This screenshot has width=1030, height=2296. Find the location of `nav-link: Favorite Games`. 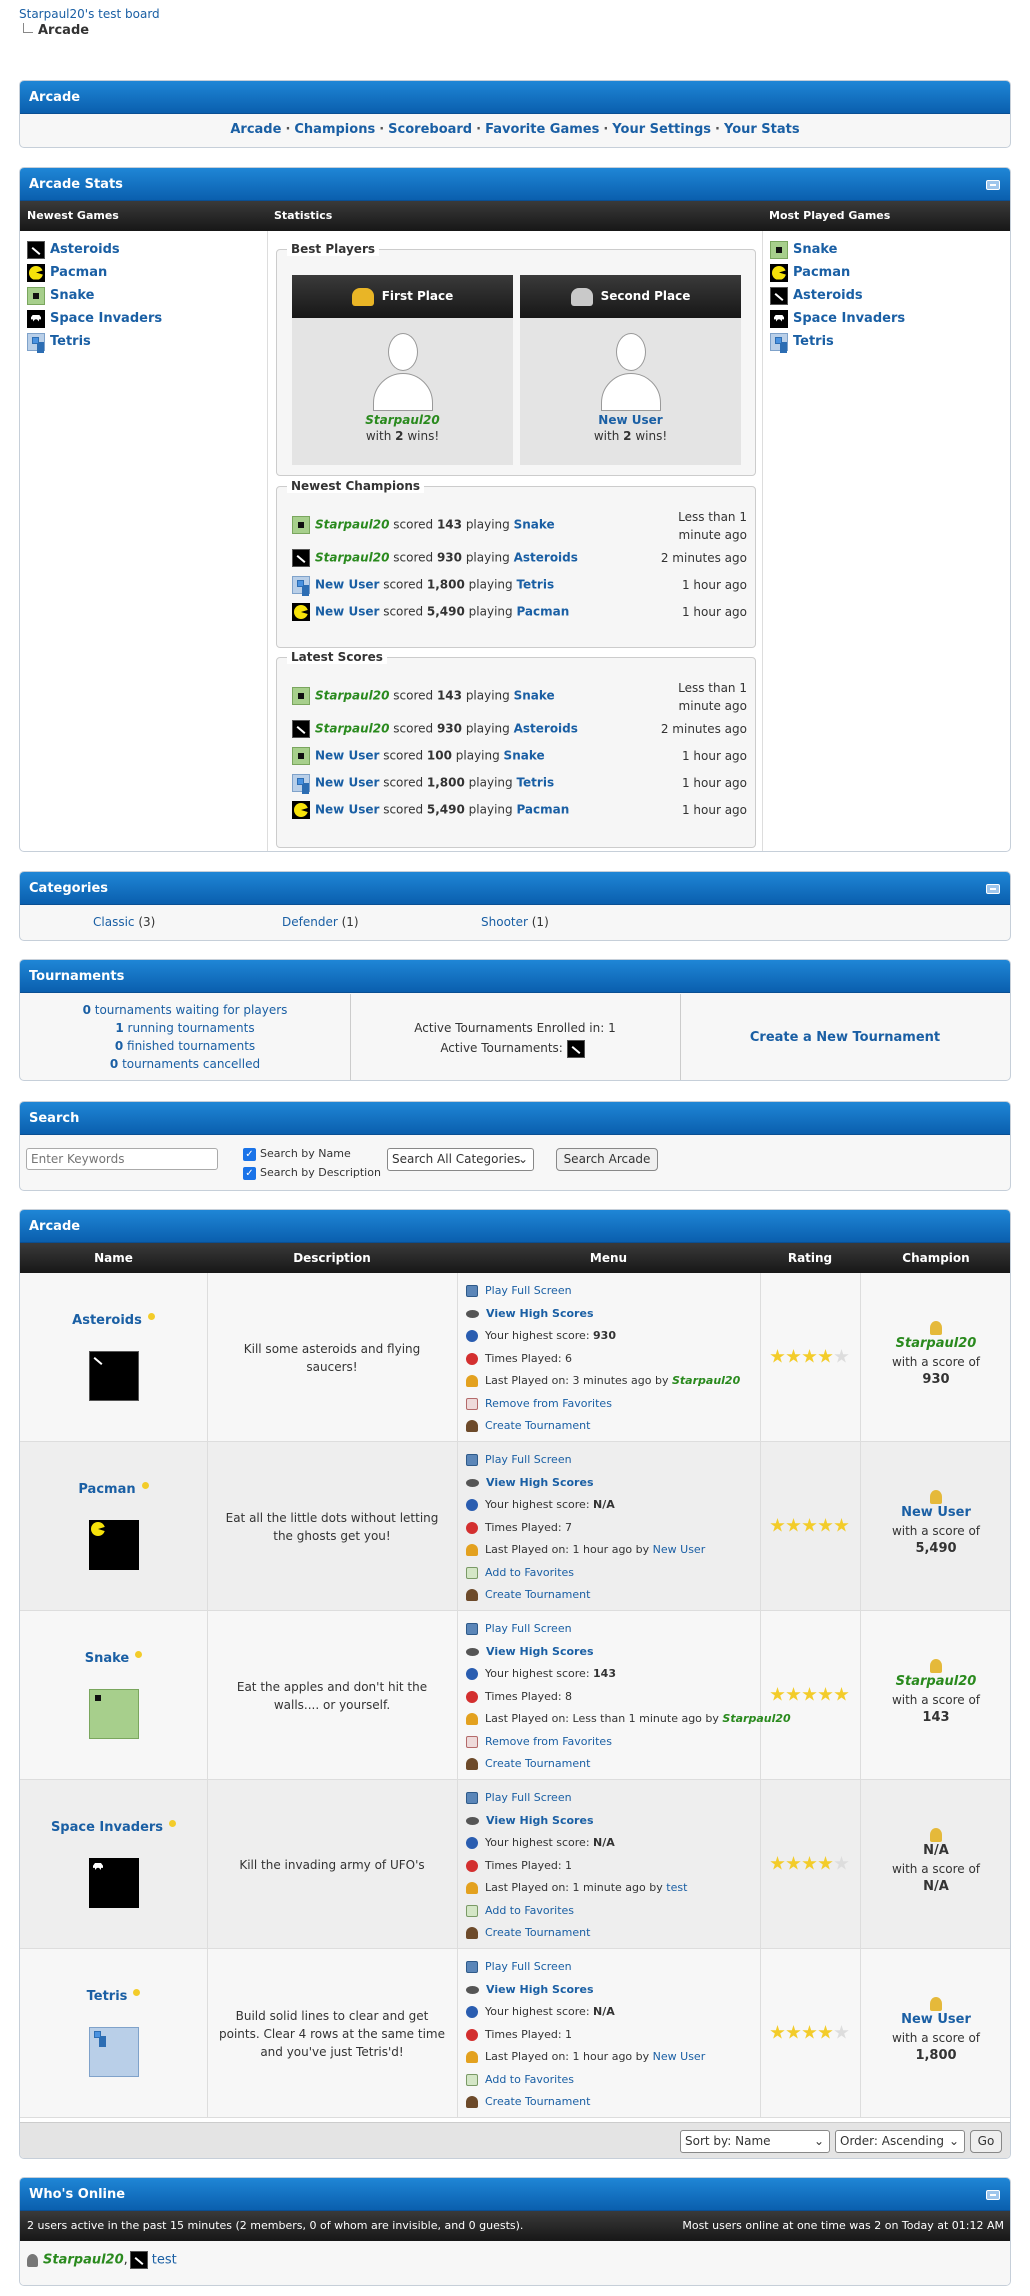

nav-link: Favorite Games is located at coordinates (542, 129).